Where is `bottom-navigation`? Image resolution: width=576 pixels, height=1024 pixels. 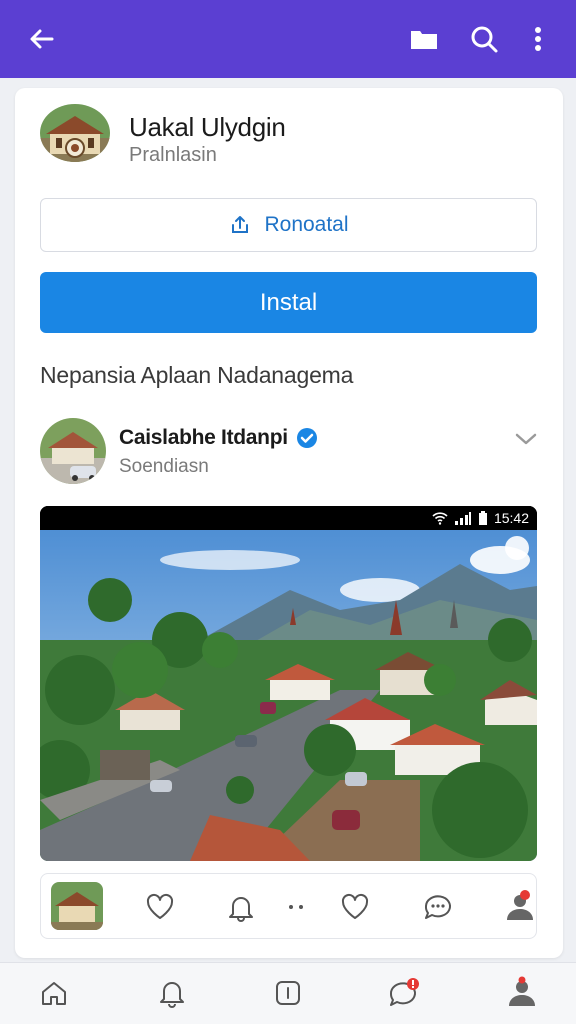 bottom-navigation is located at coordinates (288, 993).